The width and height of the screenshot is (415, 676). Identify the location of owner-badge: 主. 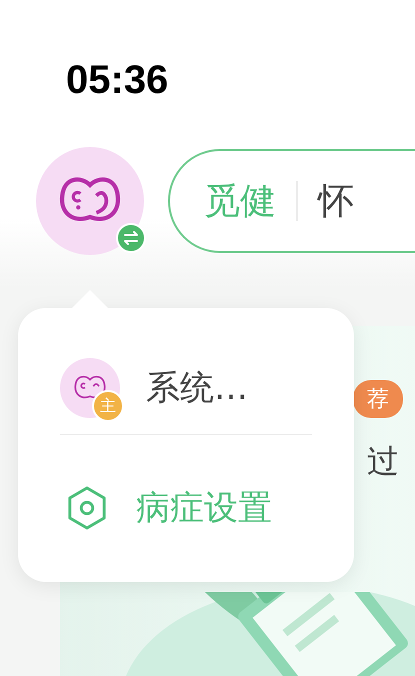
(108, 406).